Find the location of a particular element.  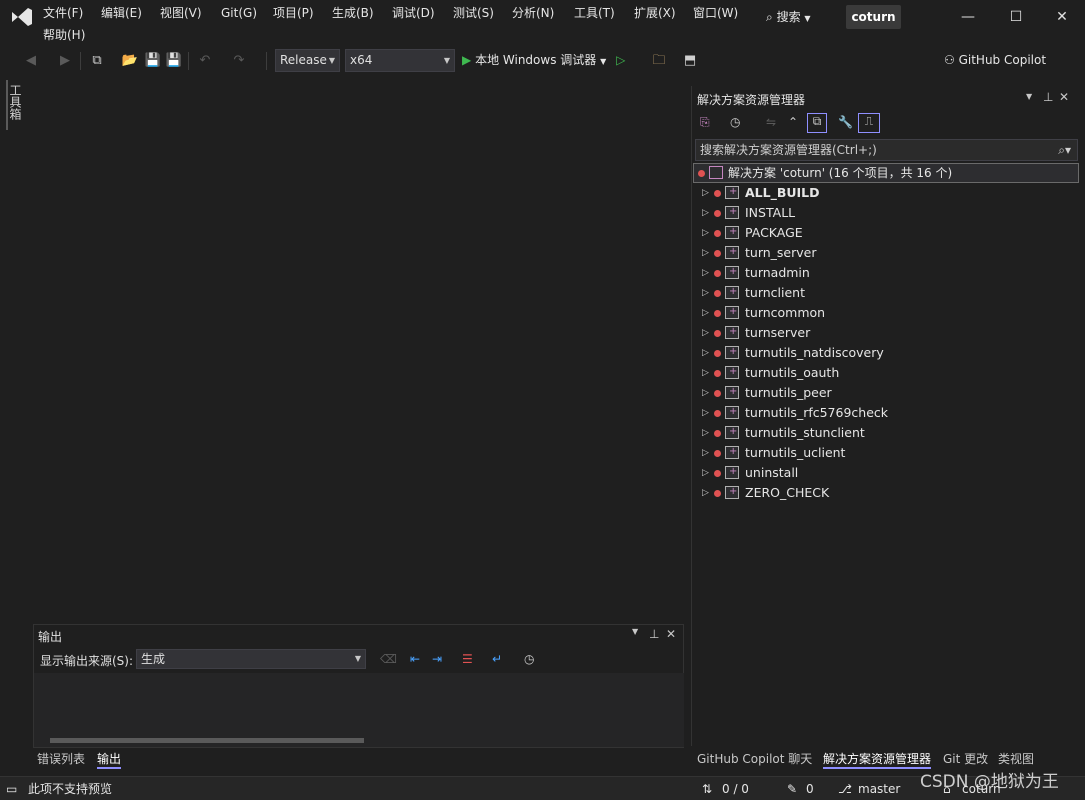

new-project-icon: ⧉ is located at coordinates (97, 61).